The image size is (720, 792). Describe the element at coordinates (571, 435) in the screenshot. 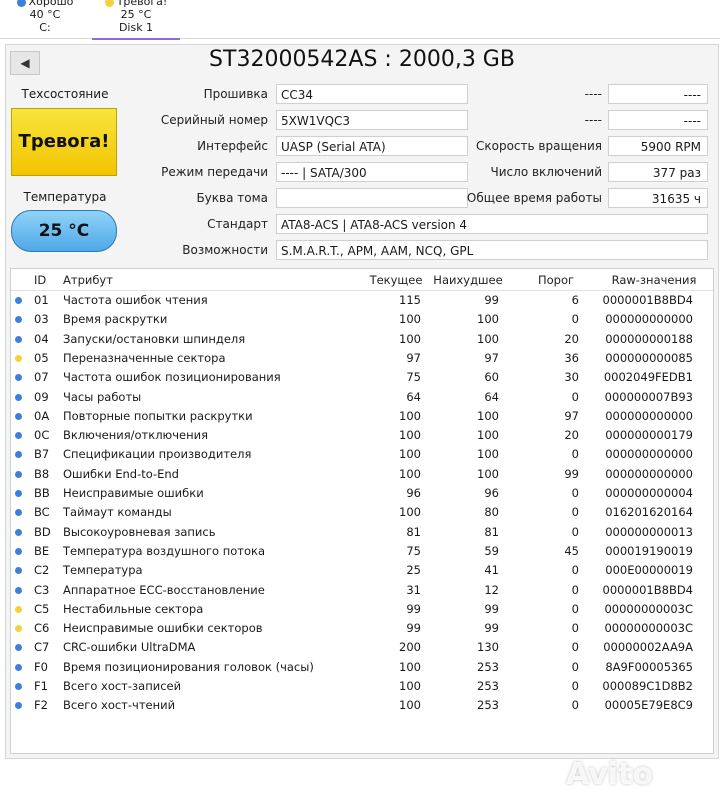

I see `attr-threshold: 20` at that location.